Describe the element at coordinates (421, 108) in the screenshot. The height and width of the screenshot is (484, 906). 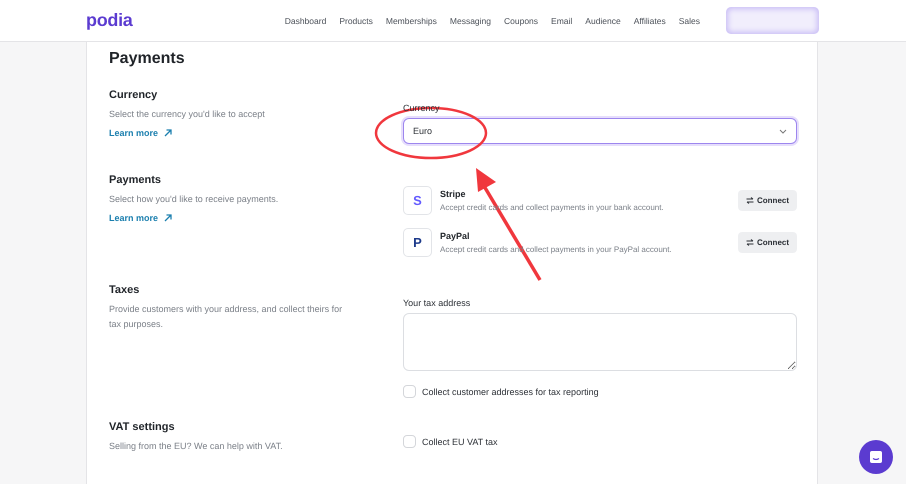
I see `field-label: Currency` at that location.